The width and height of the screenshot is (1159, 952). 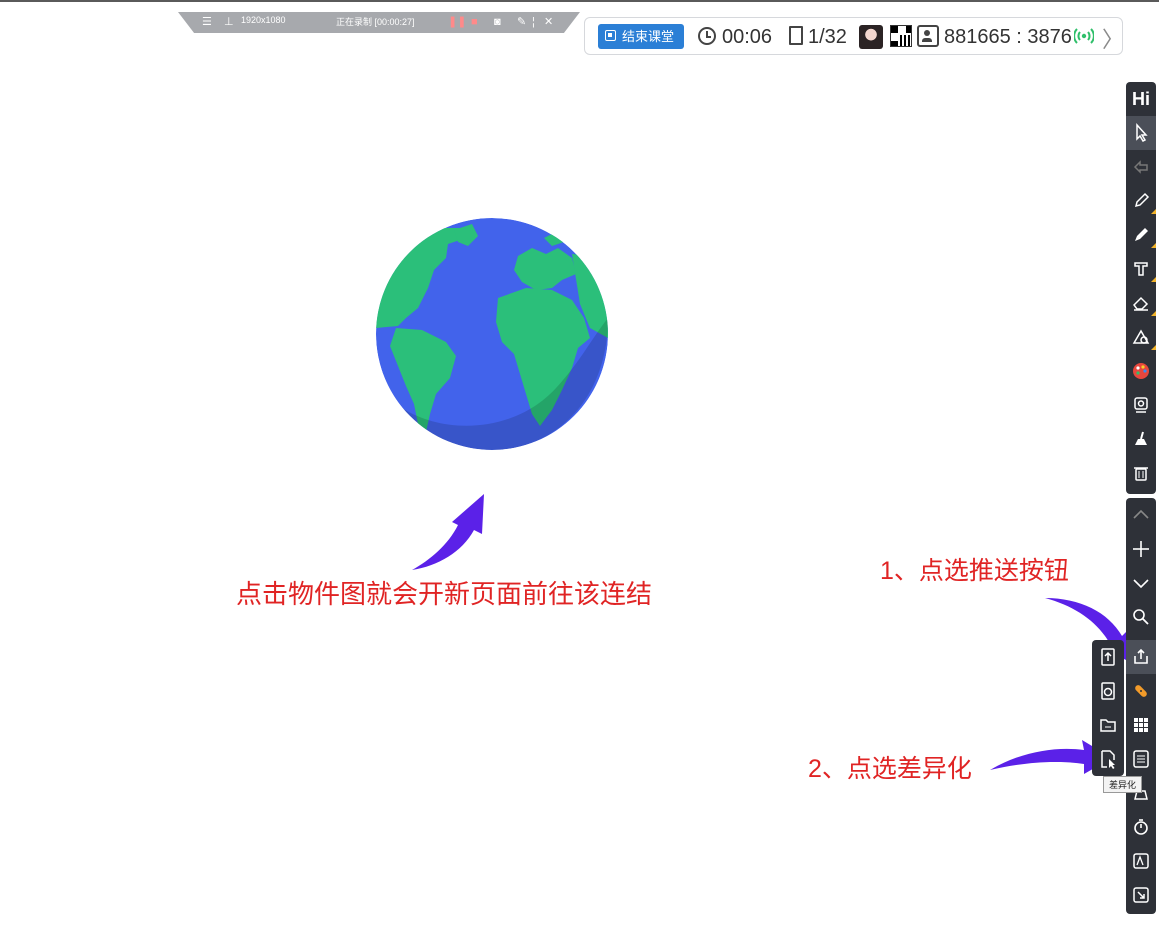 I want to click on sync-file-icon, so click(x=1108, y=691).